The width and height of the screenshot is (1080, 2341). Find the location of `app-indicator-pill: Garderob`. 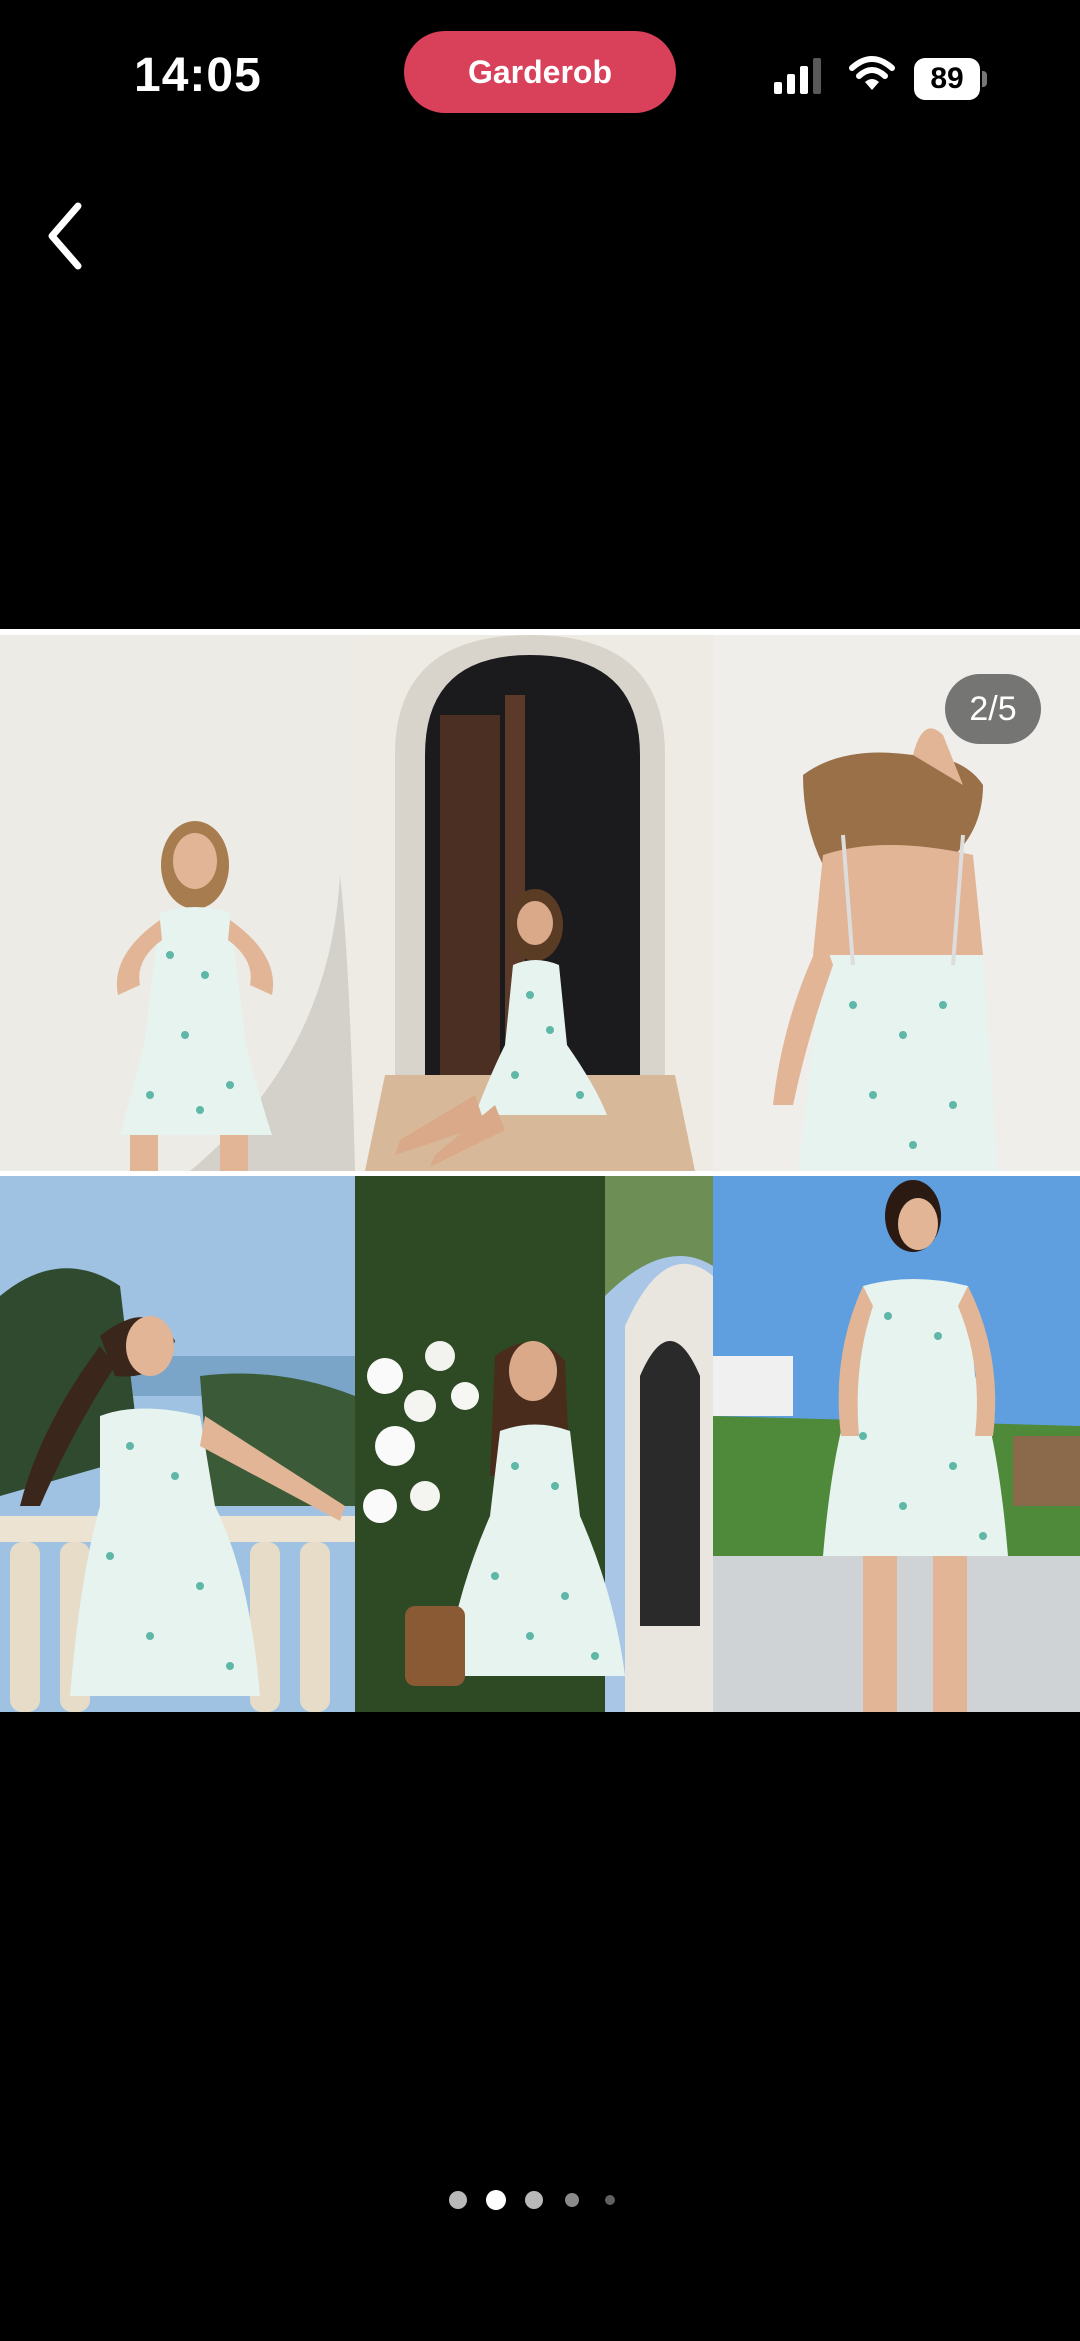

app-indicator-pill: Garderob is located at coordinates (540, 72).